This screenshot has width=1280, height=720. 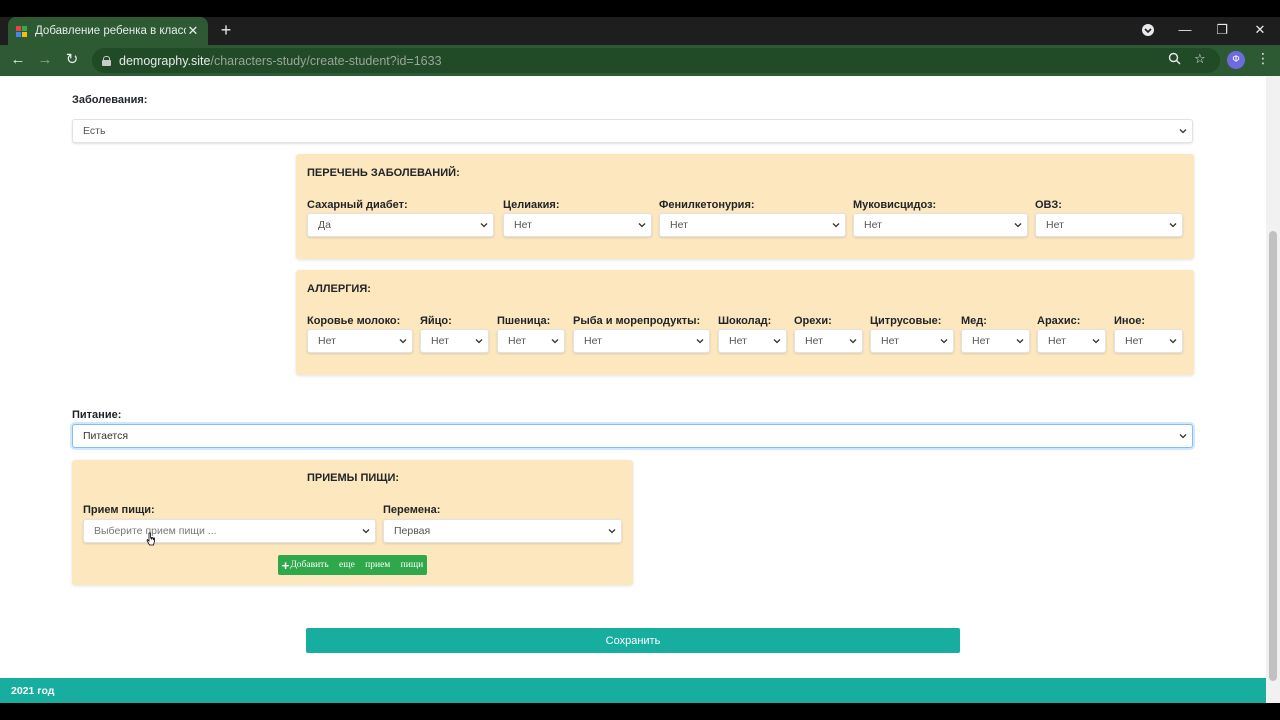 I want to click on phenylketonuria-value: Нет, so click(x=679, y=225).